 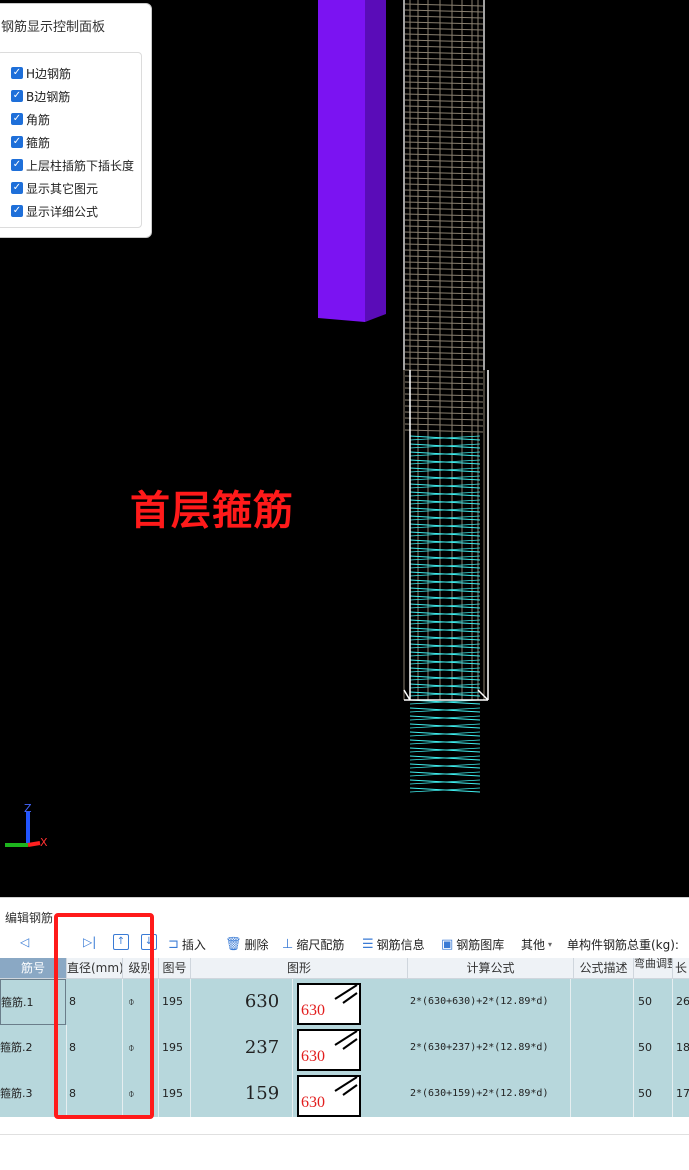 What do you see at coordinates (72, 165) in the screenshot?
I see `option-upper-column-dowel: ✓ 上层柱插筋下插长度` at bounding box center [72, 165].